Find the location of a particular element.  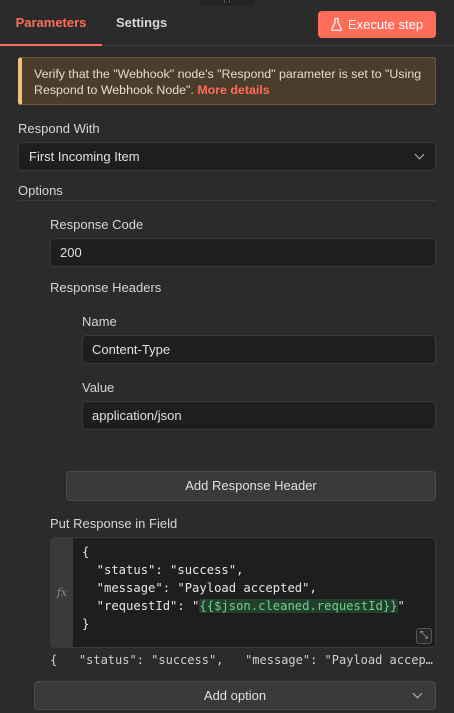

respond-with-value: First Incoming Item is located at coordinates (84, 156).